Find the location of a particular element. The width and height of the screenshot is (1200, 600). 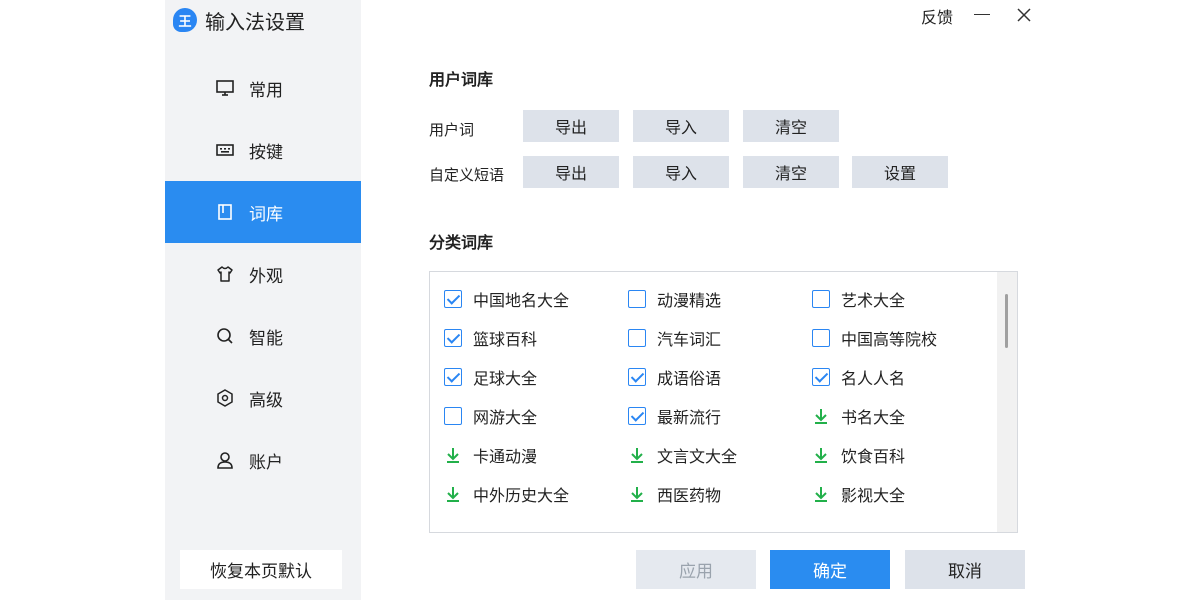

lexicon-item-label: 书名大全 is located at coordinates (873, 417).